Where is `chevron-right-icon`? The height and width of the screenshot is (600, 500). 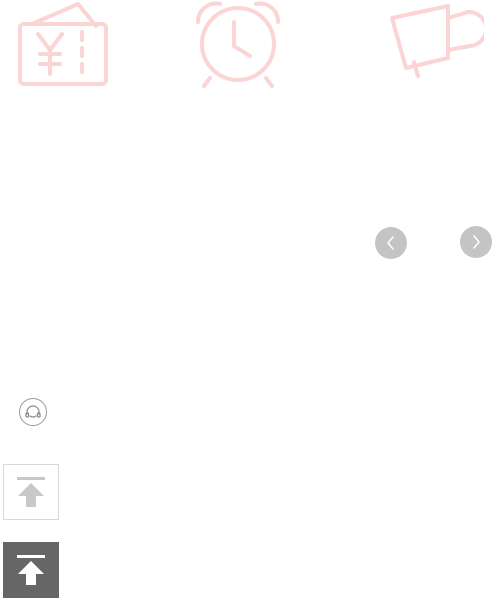
chevron-right-icon is located at coordinates (476, 242).